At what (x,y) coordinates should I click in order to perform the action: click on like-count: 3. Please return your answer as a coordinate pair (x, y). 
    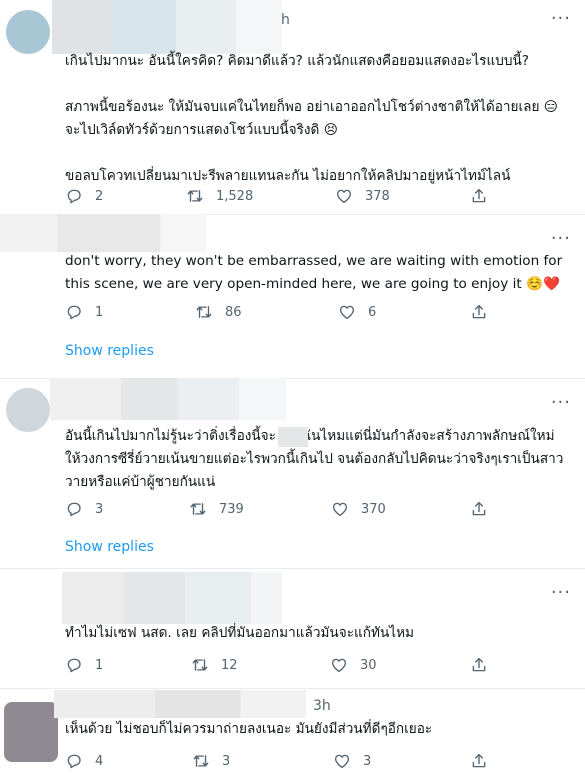
    Looking at the image, I should click on (367, 761).